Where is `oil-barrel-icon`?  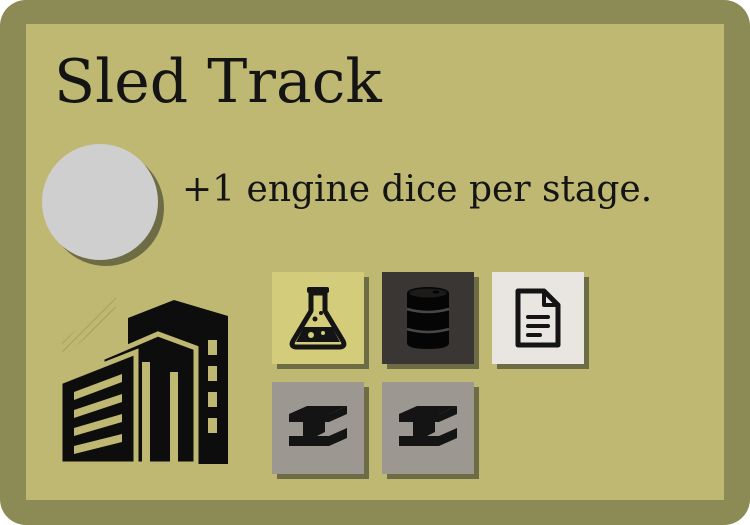 oil-barrel-icon is located at coordinates (428, 318).